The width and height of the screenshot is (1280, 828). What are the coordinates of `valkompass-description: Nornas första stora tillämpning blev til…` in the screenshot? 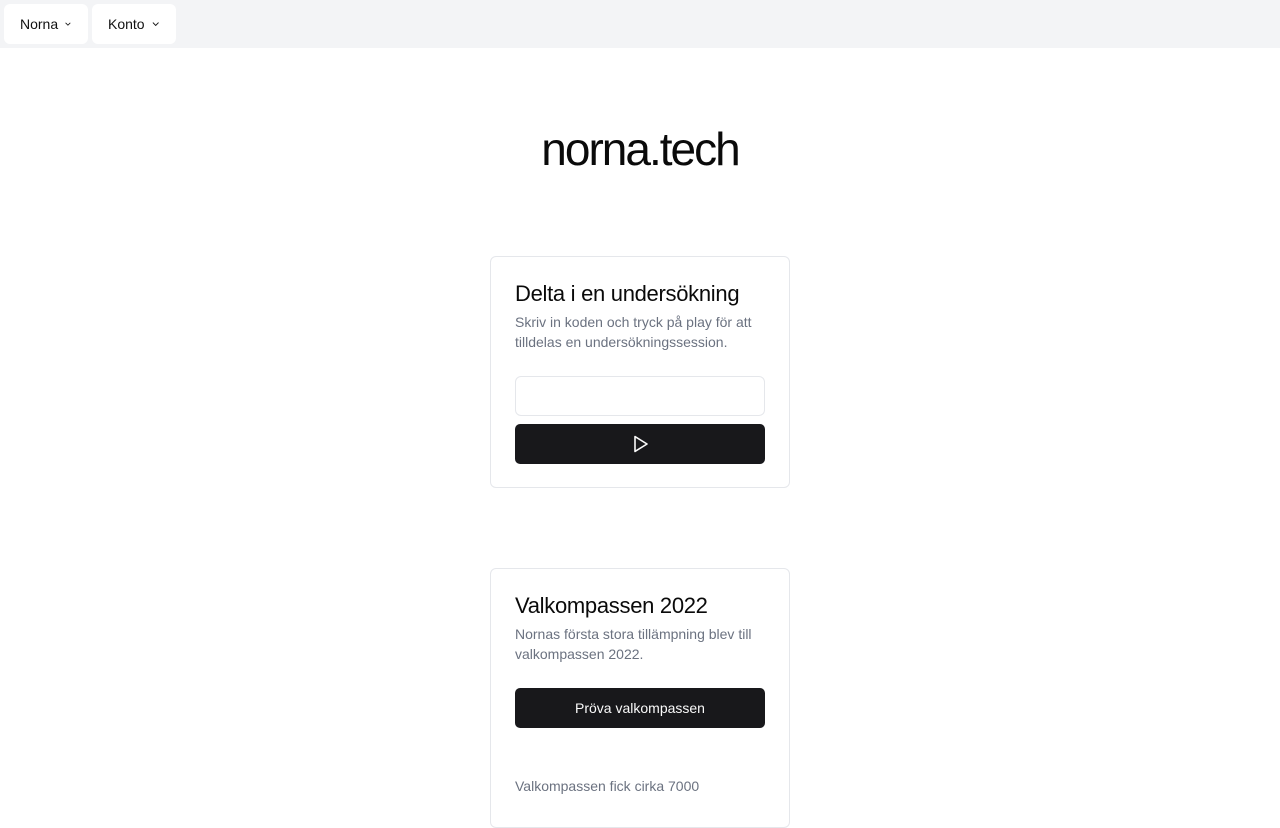 It's located at (633, 644).